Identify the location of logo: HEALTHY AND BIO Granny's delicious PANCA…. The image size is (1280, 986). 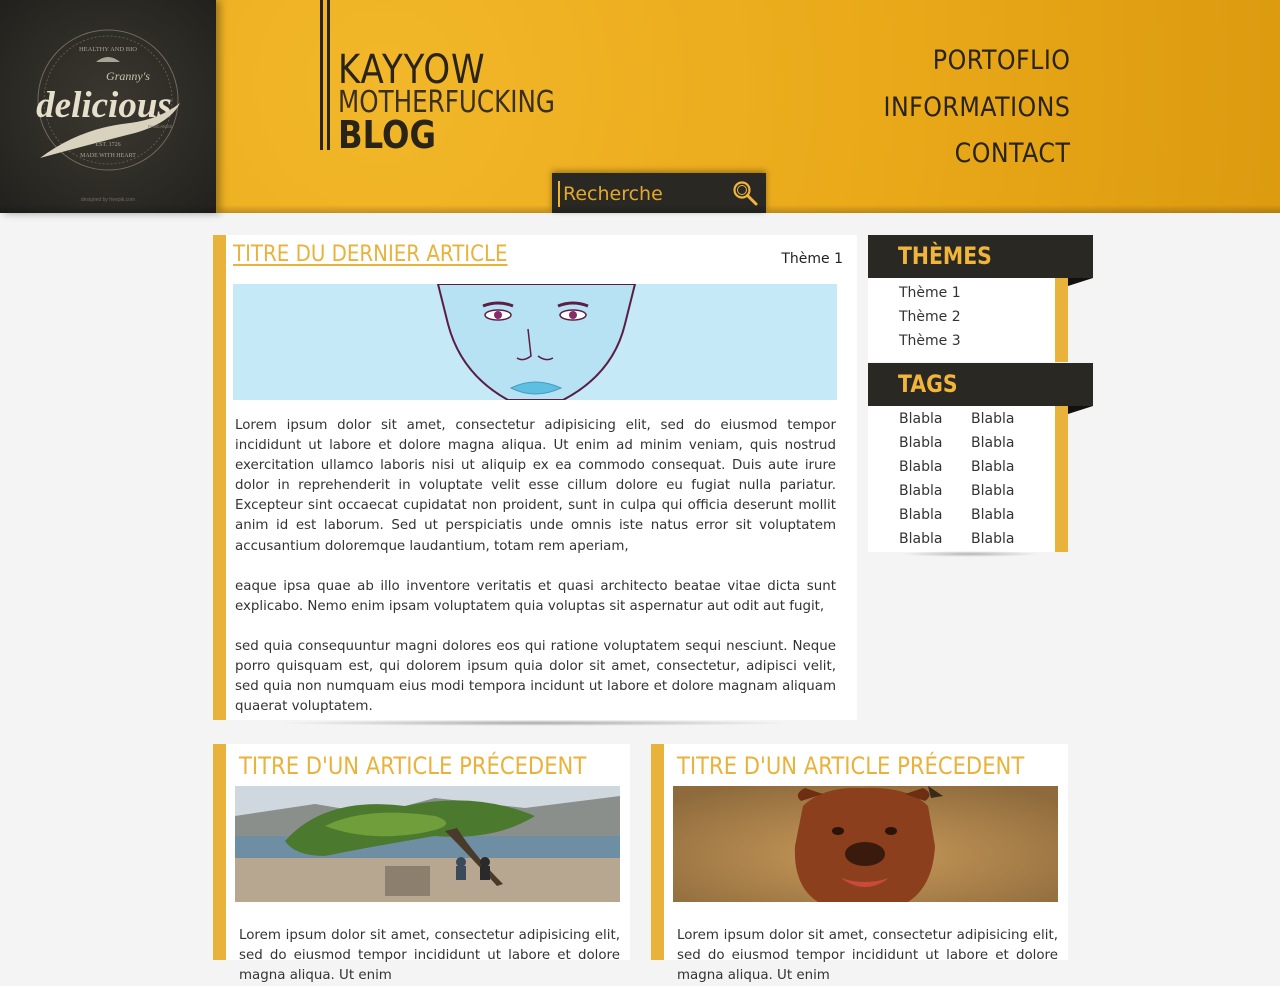
(108, 106).